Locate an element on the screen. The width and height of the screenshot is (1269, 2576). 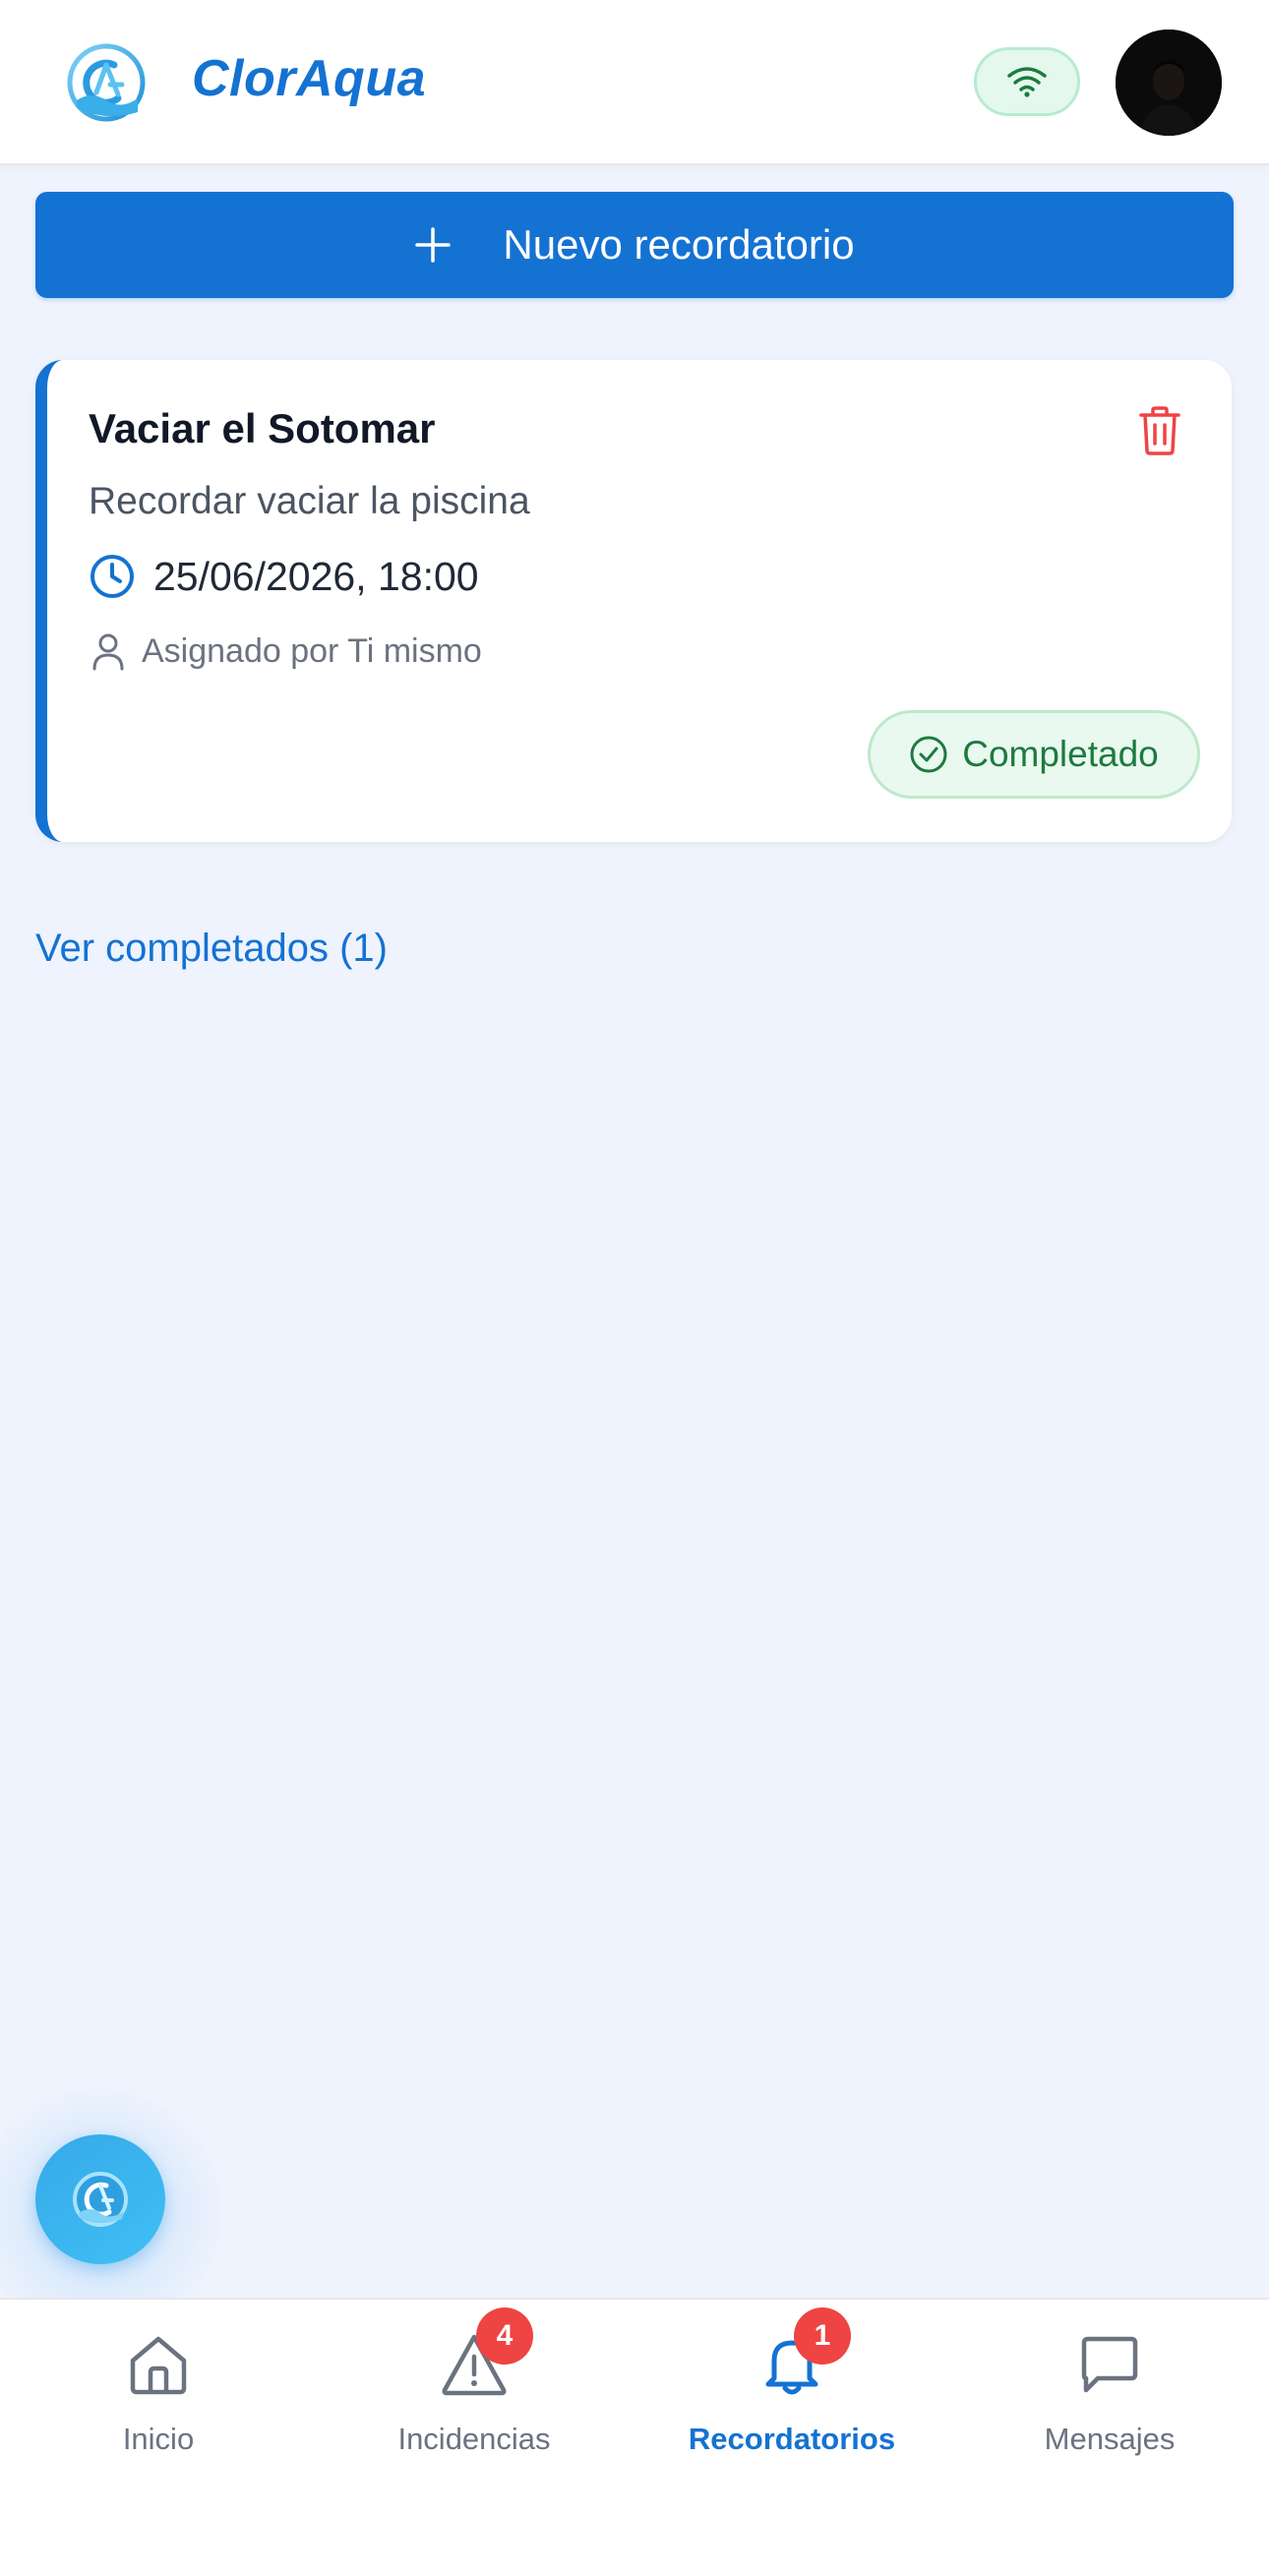
nav-item-mensajes: Mensajes is located at coordinates (1110, 2403).